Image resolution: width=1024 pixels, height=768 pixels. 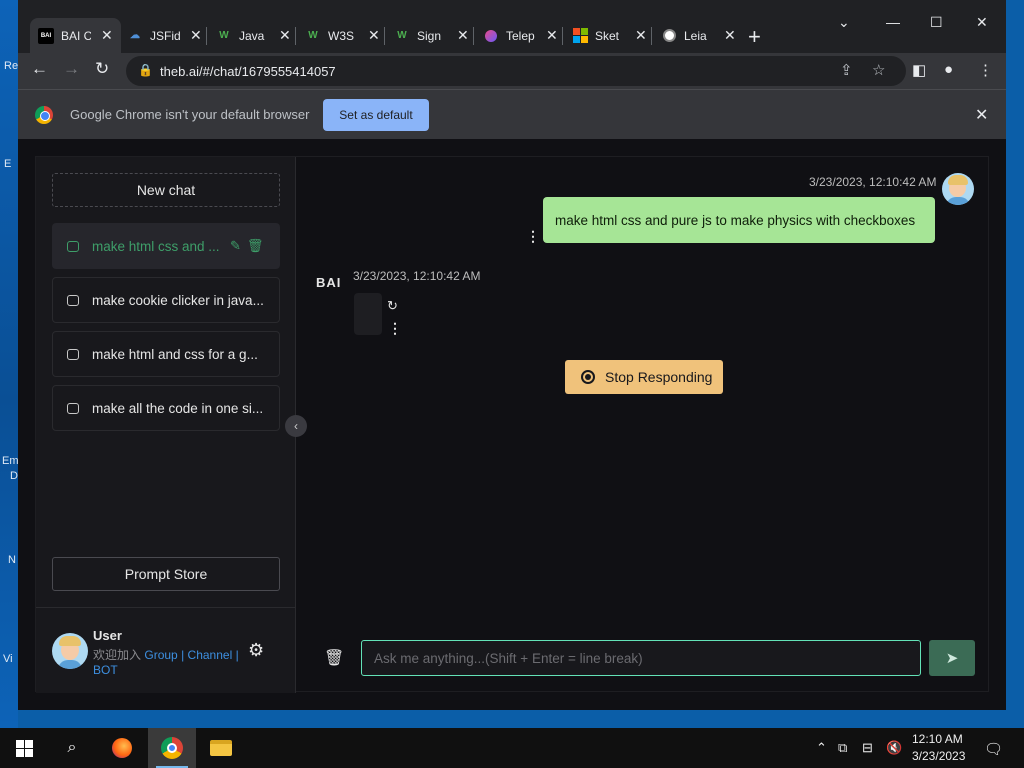 I want to click on desktop-background: Re E Em D N Vi, so click(x=9, y=364).